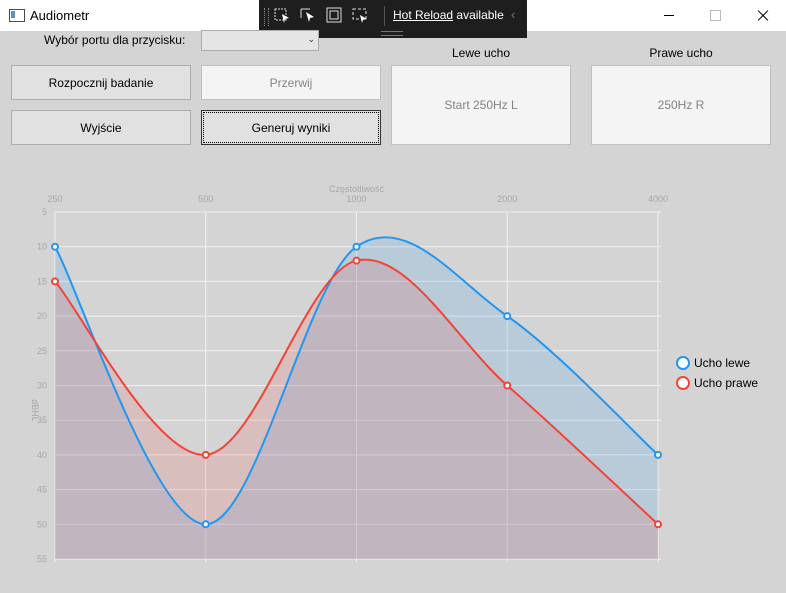 Image resolution: width=786 pixels, height=593 pixels. Describe the element at coordinates (360, 15) in the screenshot. I see `track-focus-icon` at that location.